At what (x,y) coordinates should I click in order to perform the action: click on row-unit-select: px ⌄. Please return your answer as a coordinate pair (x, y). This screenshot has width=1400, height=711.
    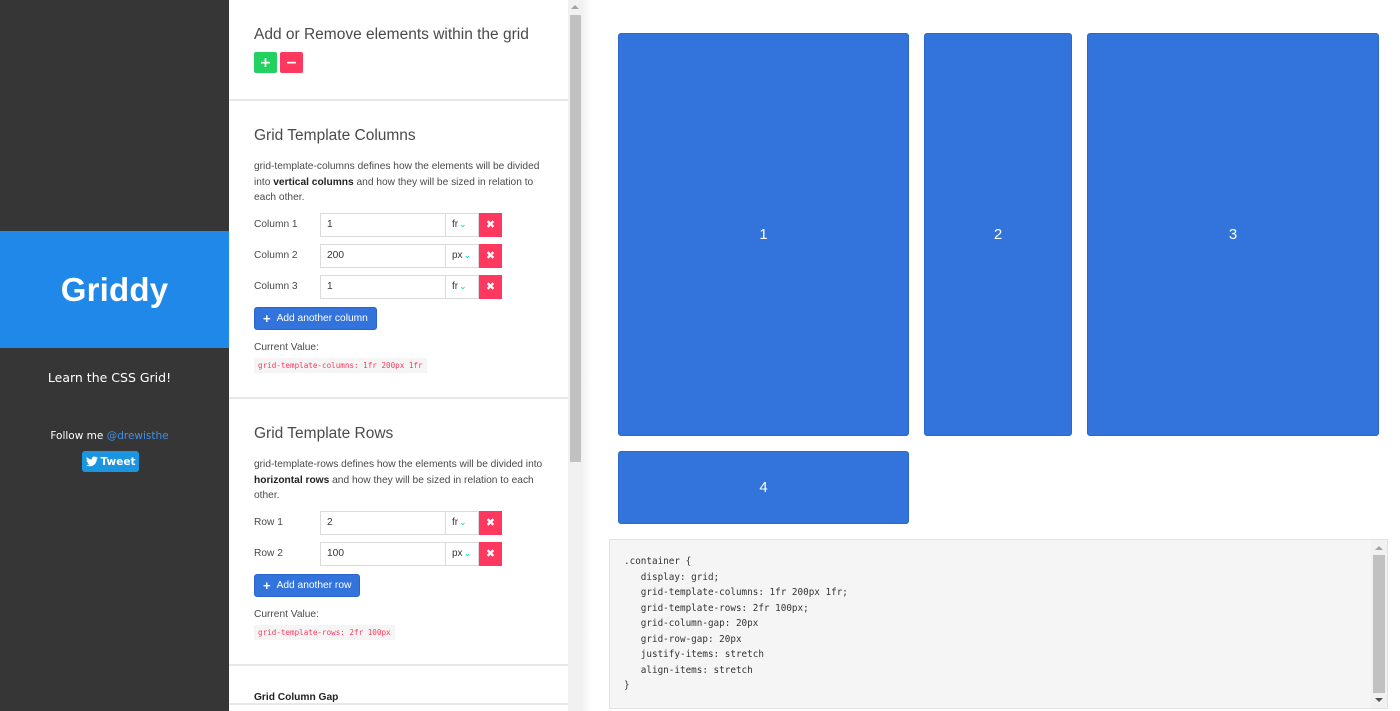
    Looking at the image, I should click on (462, 553).